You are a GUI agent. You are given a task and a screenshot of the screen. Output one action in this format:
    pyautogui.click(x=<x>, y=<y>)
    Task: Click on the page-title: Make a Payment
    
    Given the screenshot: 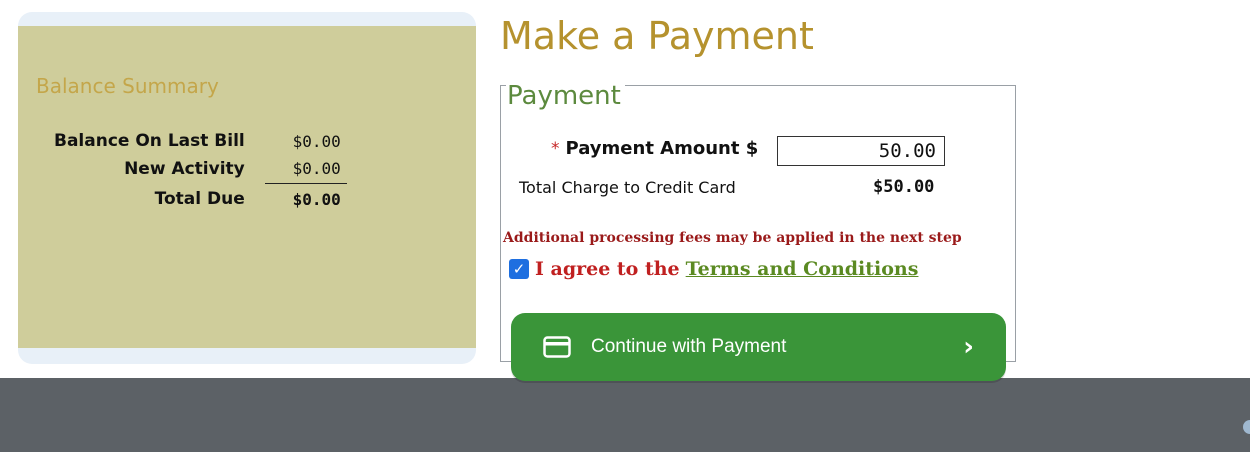 What is the action you would take?
    pyautogui.click(x=657, y=36)
    